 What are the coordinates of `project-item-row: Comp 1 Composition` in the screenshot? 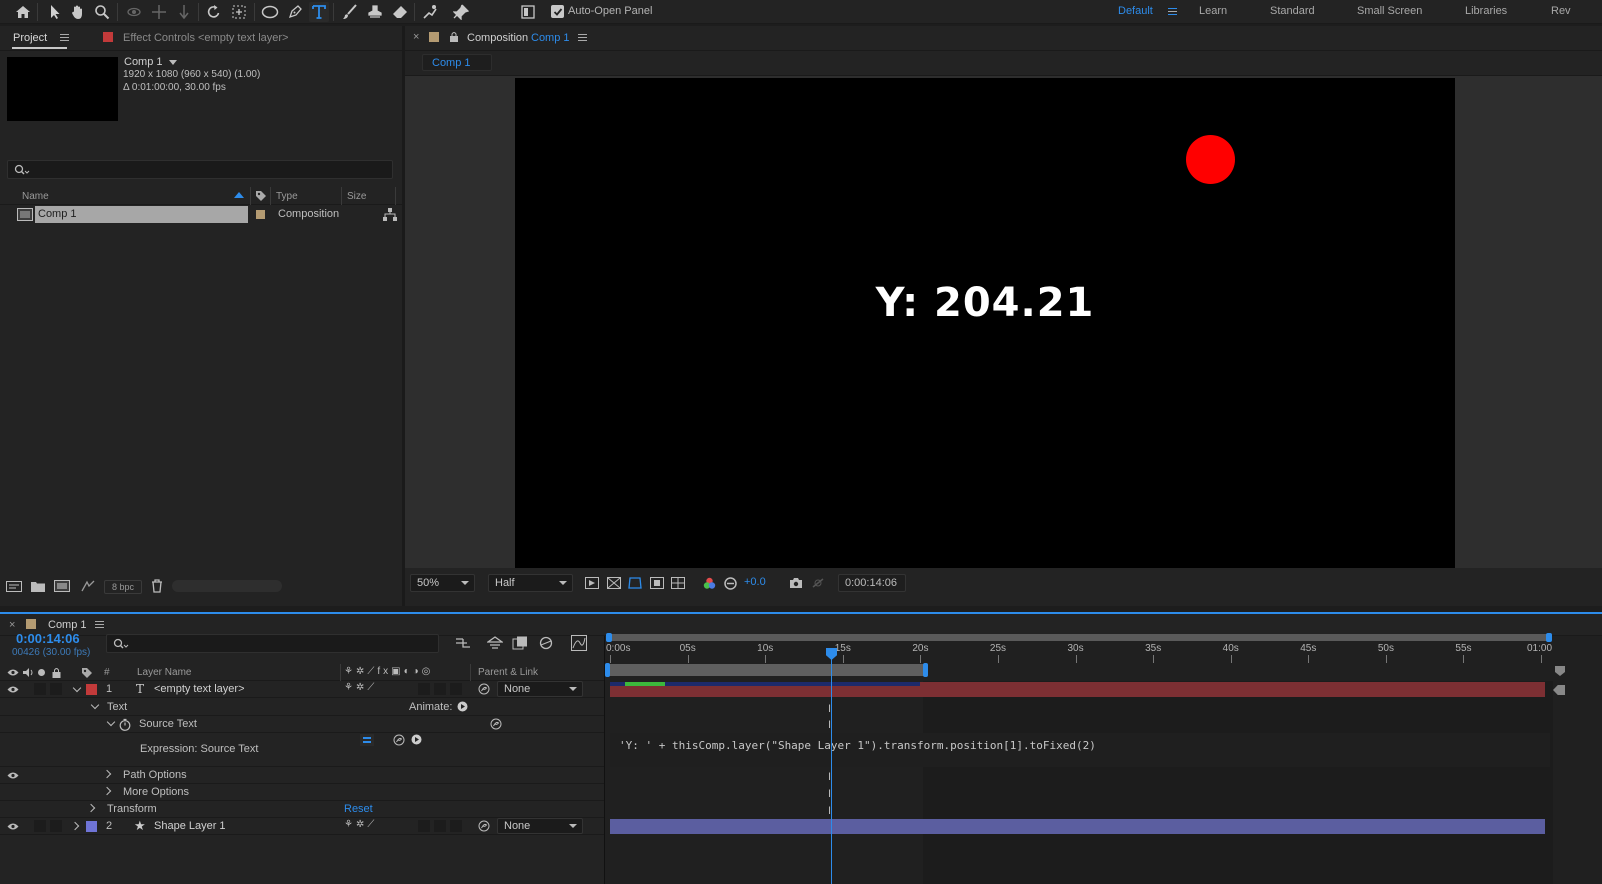 It's located at (201, 214).